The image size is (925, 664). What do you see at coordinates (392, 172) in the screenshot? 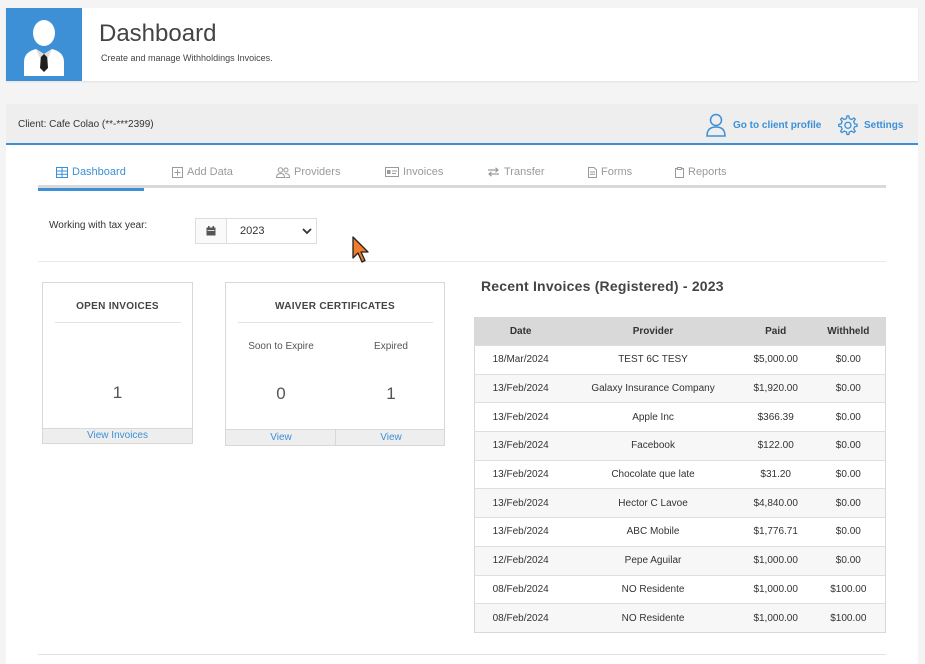
I see `id-card-icon` at bounding box center [392, 172].